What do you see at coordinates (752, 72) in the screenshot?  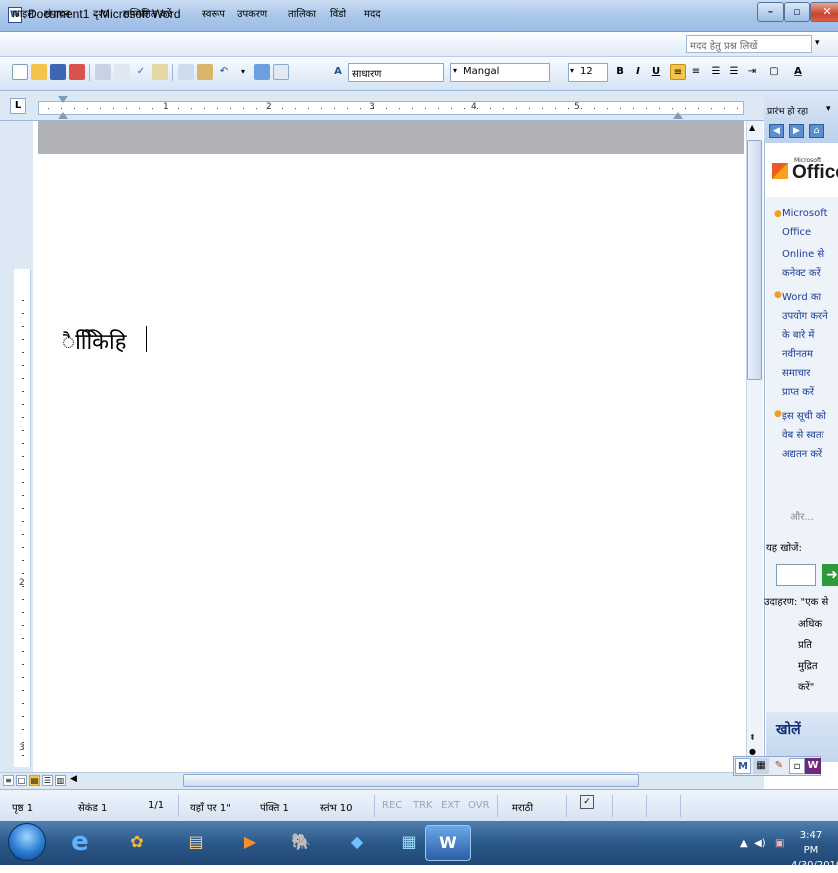 I see `indent-icon: ⇥` at bounding box center [752, 72].